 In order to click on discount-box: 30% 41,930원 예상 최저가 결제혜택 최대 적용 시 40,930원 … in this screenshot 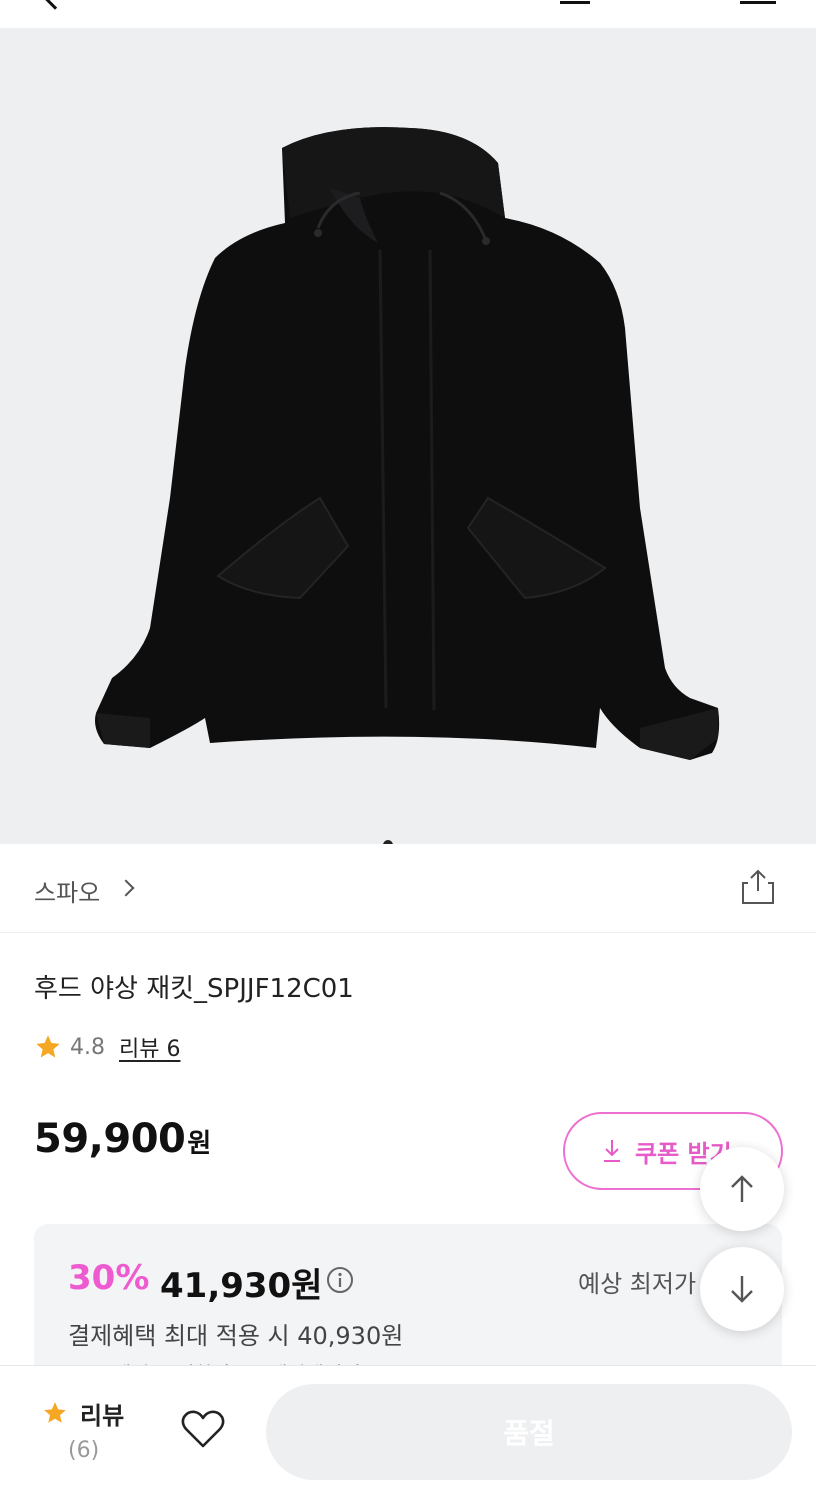, I will do `click(408, 1304)`.